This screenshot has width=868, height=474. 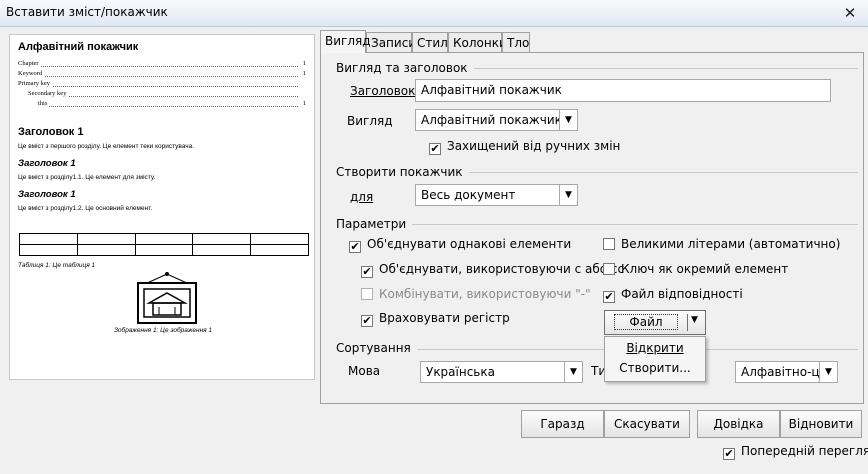 I want to click on combine-pp-checkbox: ✔ Об'єднувати, використовуючи с або сс, so click(x=492, y=270).